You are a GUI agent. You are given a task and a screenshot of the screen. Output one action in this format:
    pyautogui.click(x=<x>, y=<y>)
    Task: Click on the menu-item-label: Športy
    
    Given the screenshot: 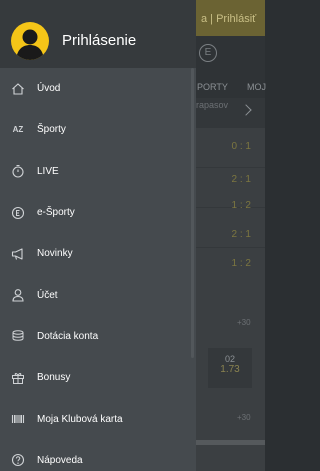 What is the action you would take?
    pyautogui.click(x=51, y=130)
    